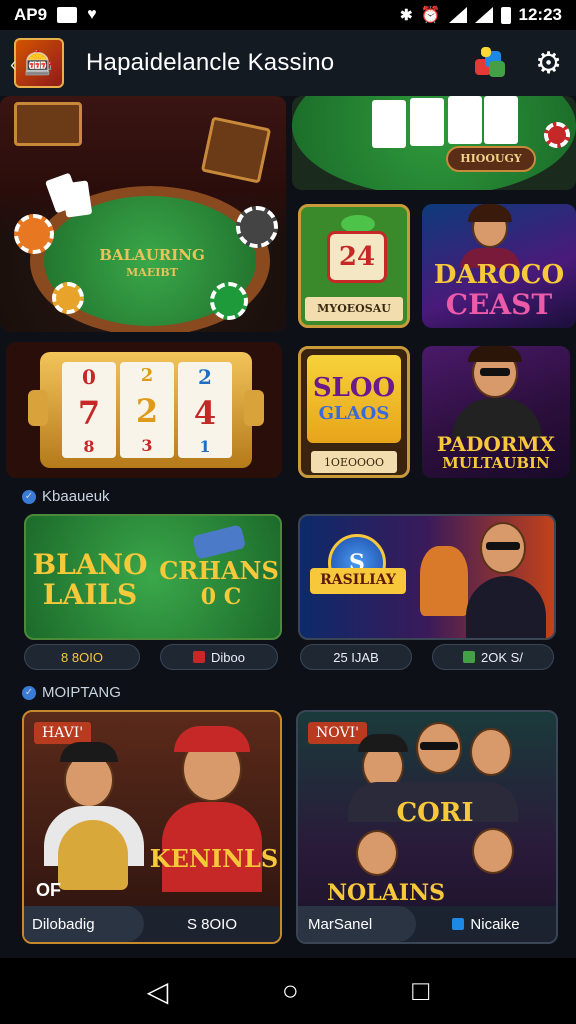 This screenshot has width=576, height=1024. I want to click on reel-symbol: 4, so click(205, 412).